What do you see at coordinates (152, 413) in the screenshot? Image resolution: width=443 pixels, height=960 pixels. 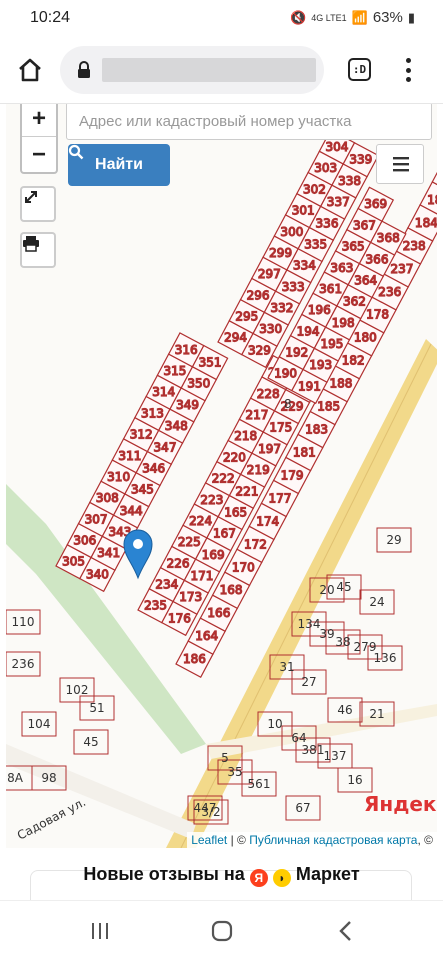 I see `parcel-number: 313` at bounding box center [152, 413].